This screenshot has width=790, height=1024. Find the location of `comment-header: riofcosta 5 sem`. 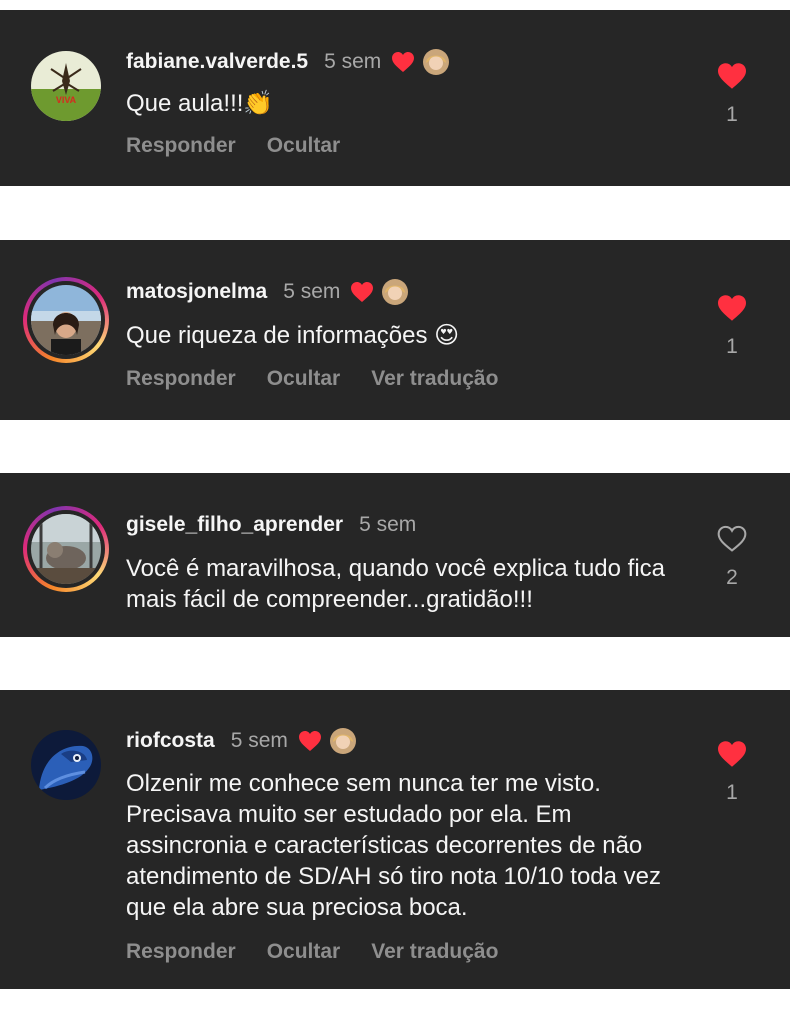

comment-header: riofcosta 5 sem is located at coordinates (241, 741).